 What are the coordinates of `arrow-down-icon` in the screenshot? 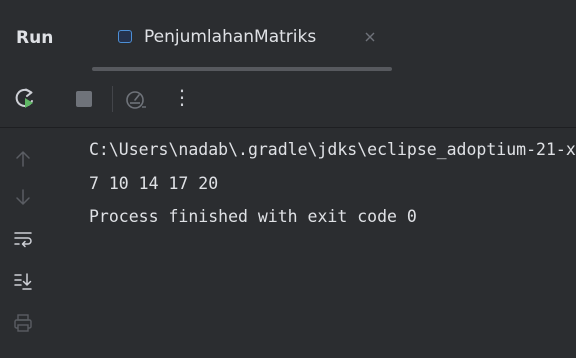 It's located at (23, 197).